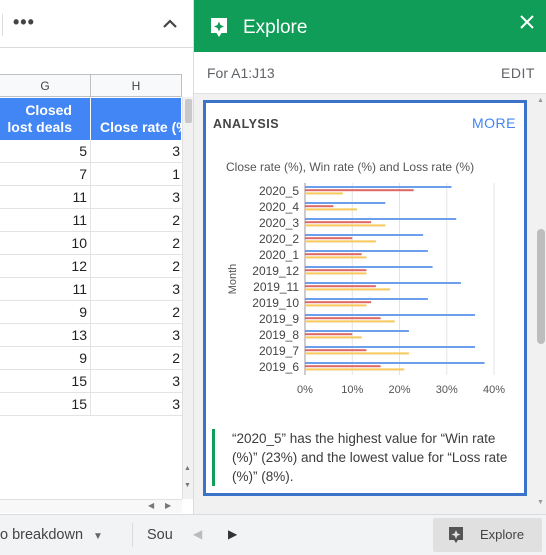 The height and width of the screenshot is (555, 546). Describe the element at coordinates (232, 534) in the screenshot. I see `tab-scroll-right-icon: ▶` at that location.